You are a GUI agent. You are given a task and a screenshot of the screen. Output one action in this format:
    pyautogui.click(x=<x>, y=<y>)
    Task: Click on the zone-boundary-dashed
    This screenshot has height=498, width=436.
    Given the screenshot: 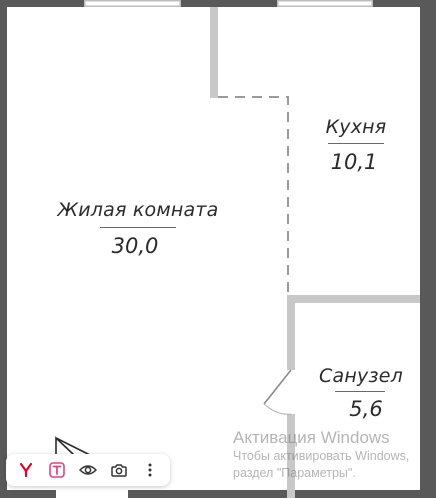 What is the action you would take?
    pyautogui.click(x=253, y=196)
    